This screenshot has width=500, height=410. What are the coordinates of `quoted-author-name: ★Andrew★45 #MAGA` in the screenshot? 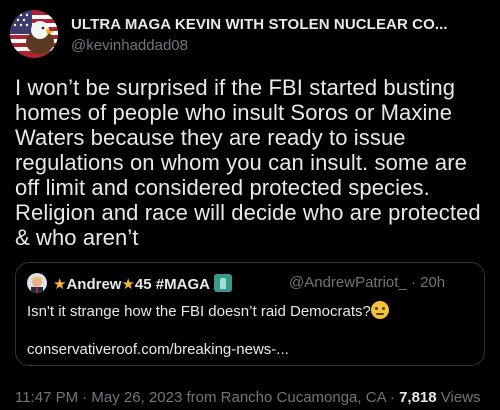 It's located at (142, 283).